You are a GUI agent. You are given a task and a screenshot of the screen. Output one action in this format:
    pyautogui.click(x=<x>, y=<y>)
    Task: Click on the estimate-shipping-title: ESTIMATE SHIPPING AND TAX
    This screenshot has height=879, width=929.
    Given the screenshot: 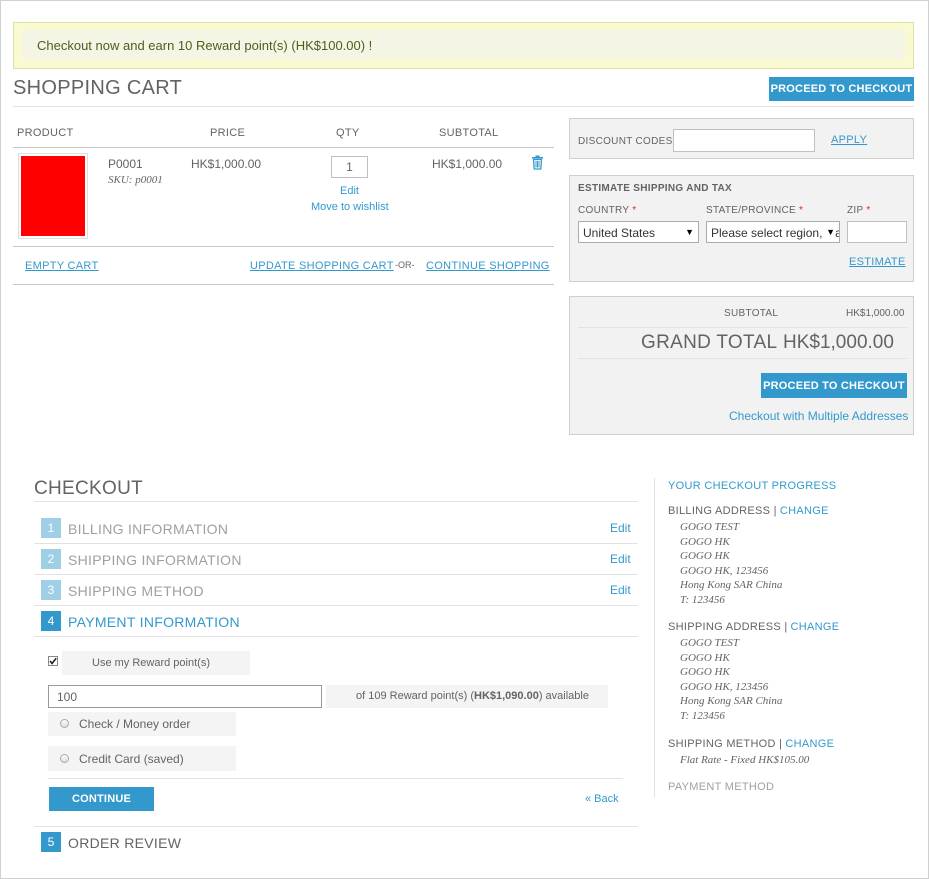 What is the action you would take?
    pyautogui.click(x=655, y=188)
    